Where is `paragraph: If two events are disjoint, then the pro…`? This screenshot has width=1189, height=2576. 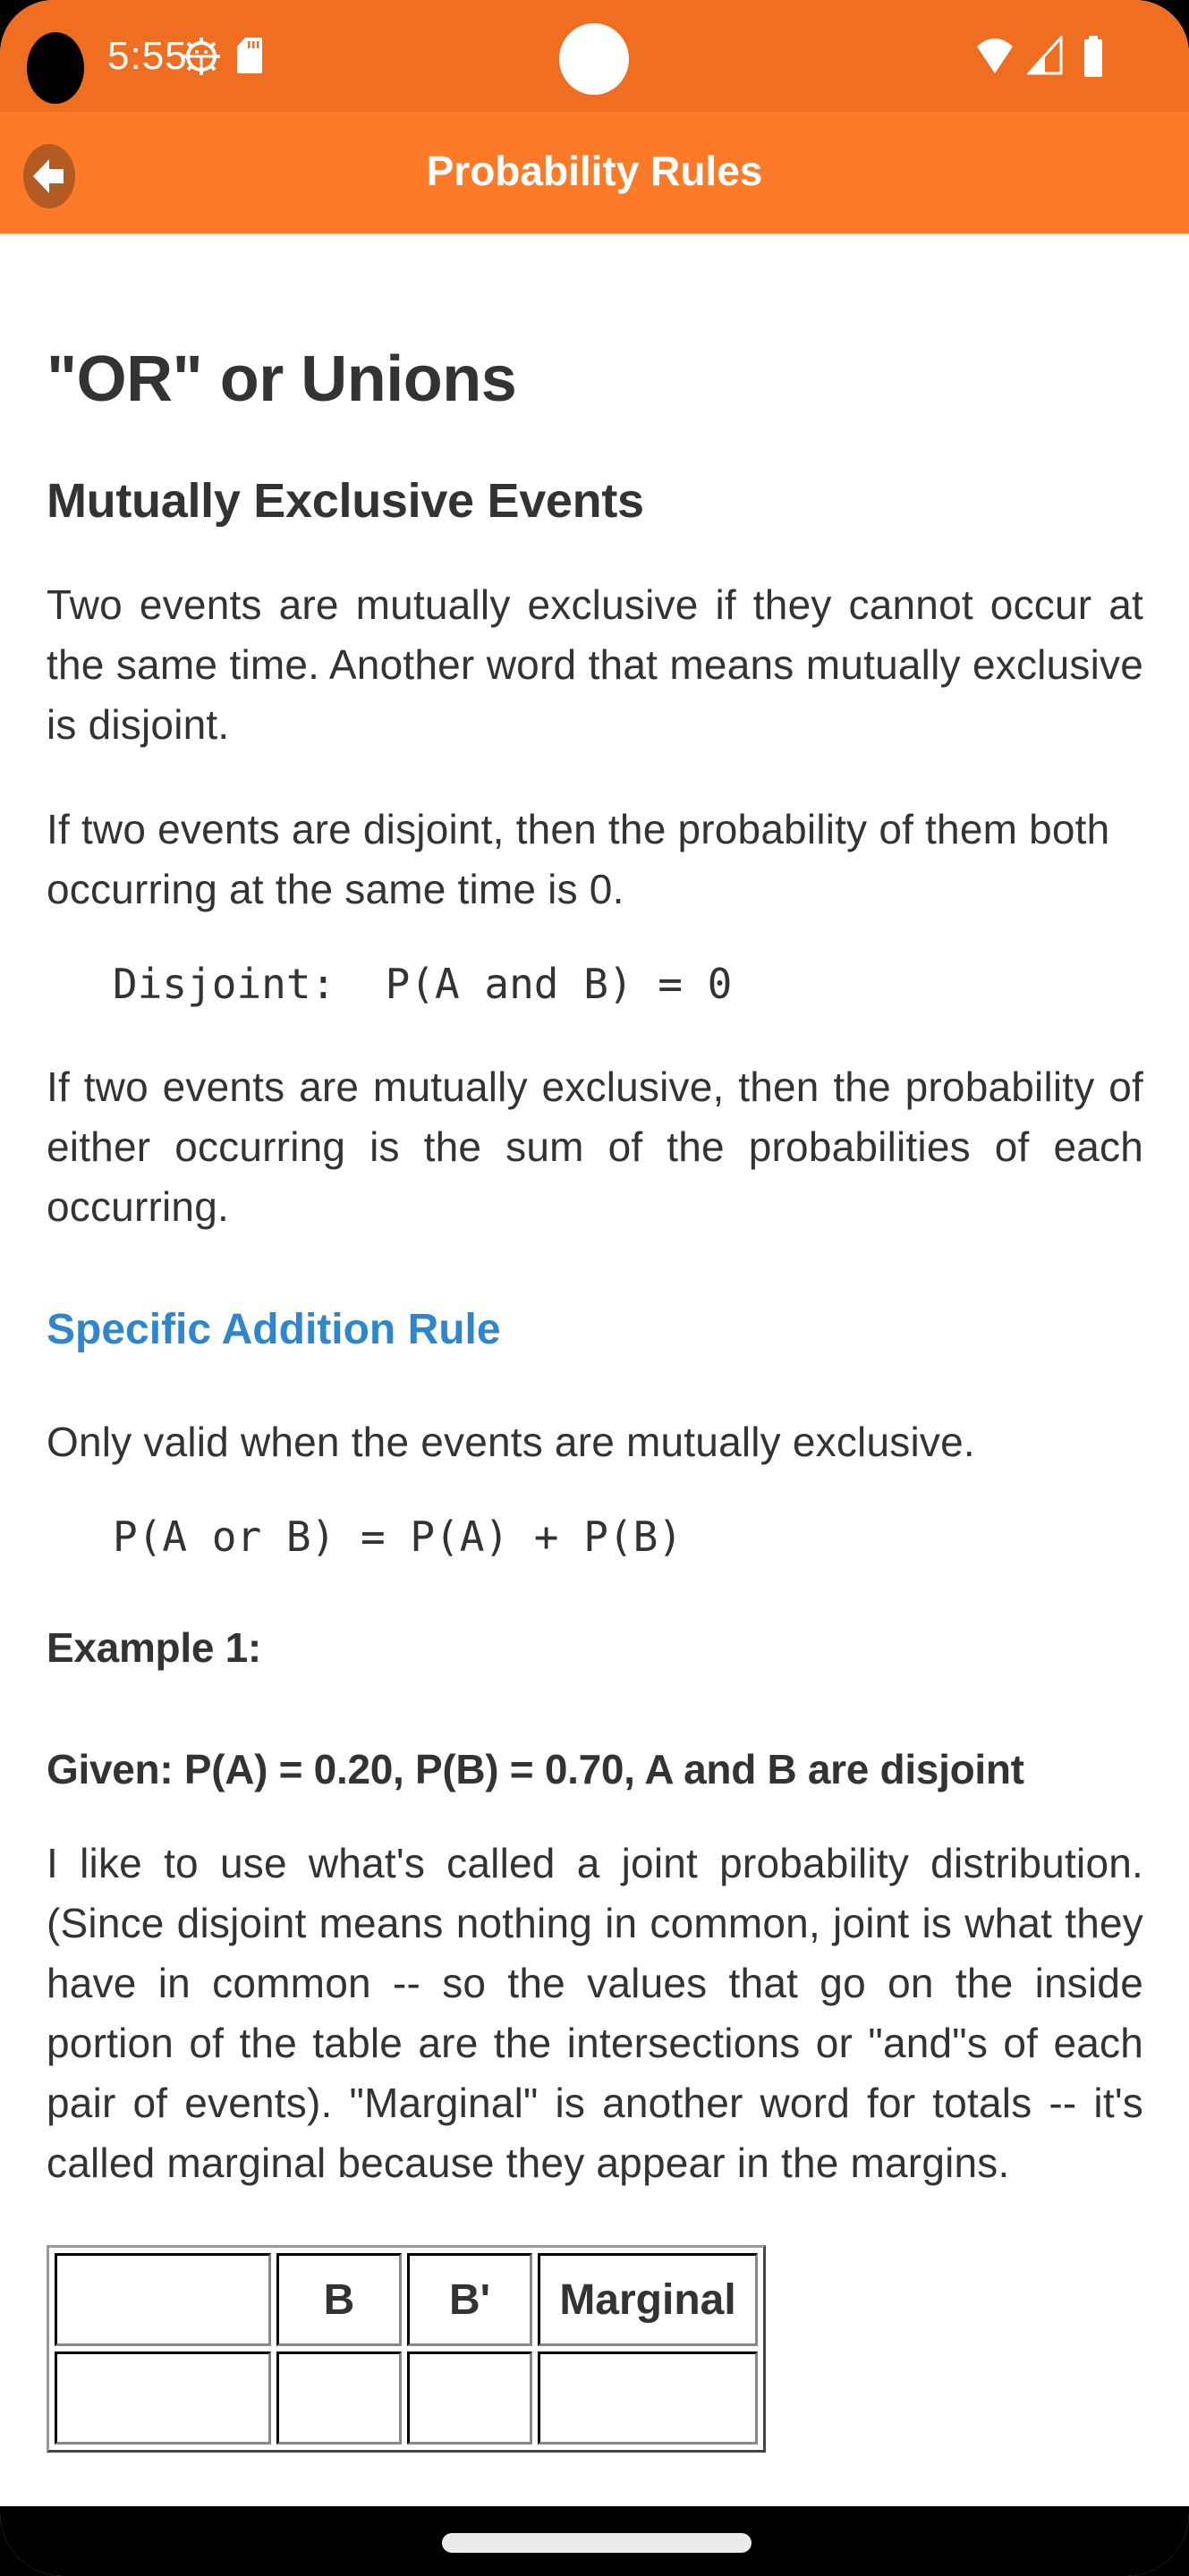 paragraph: If two events are disjoint, then the pro… is located at coordinates (578, 859).